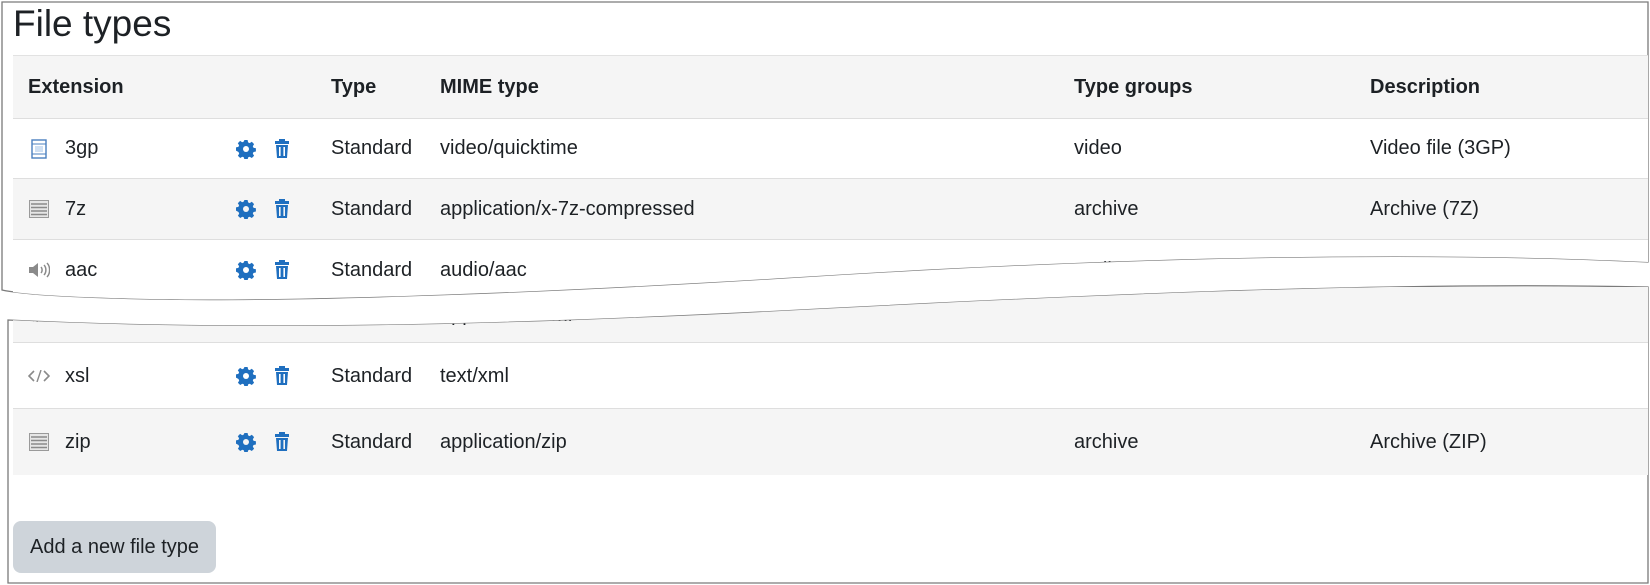 The image size is (1650, 585). I want to click on extension-cell: aac, so click(81, 269).